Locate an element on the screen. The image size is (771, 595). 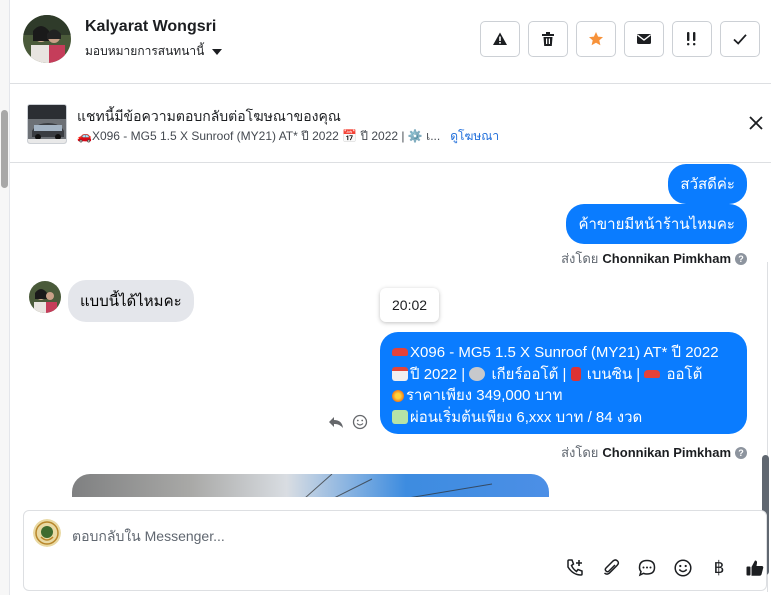
mark-unread-button is located at coordinates (644, 39).